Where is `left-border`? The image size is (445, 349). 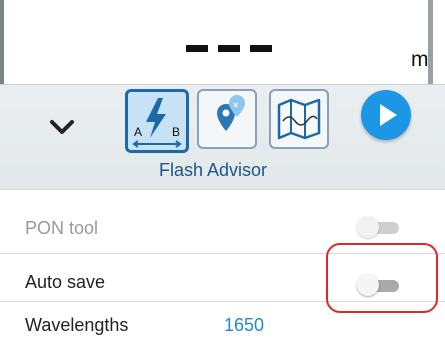 left-border is located at coordinates (2, 42).